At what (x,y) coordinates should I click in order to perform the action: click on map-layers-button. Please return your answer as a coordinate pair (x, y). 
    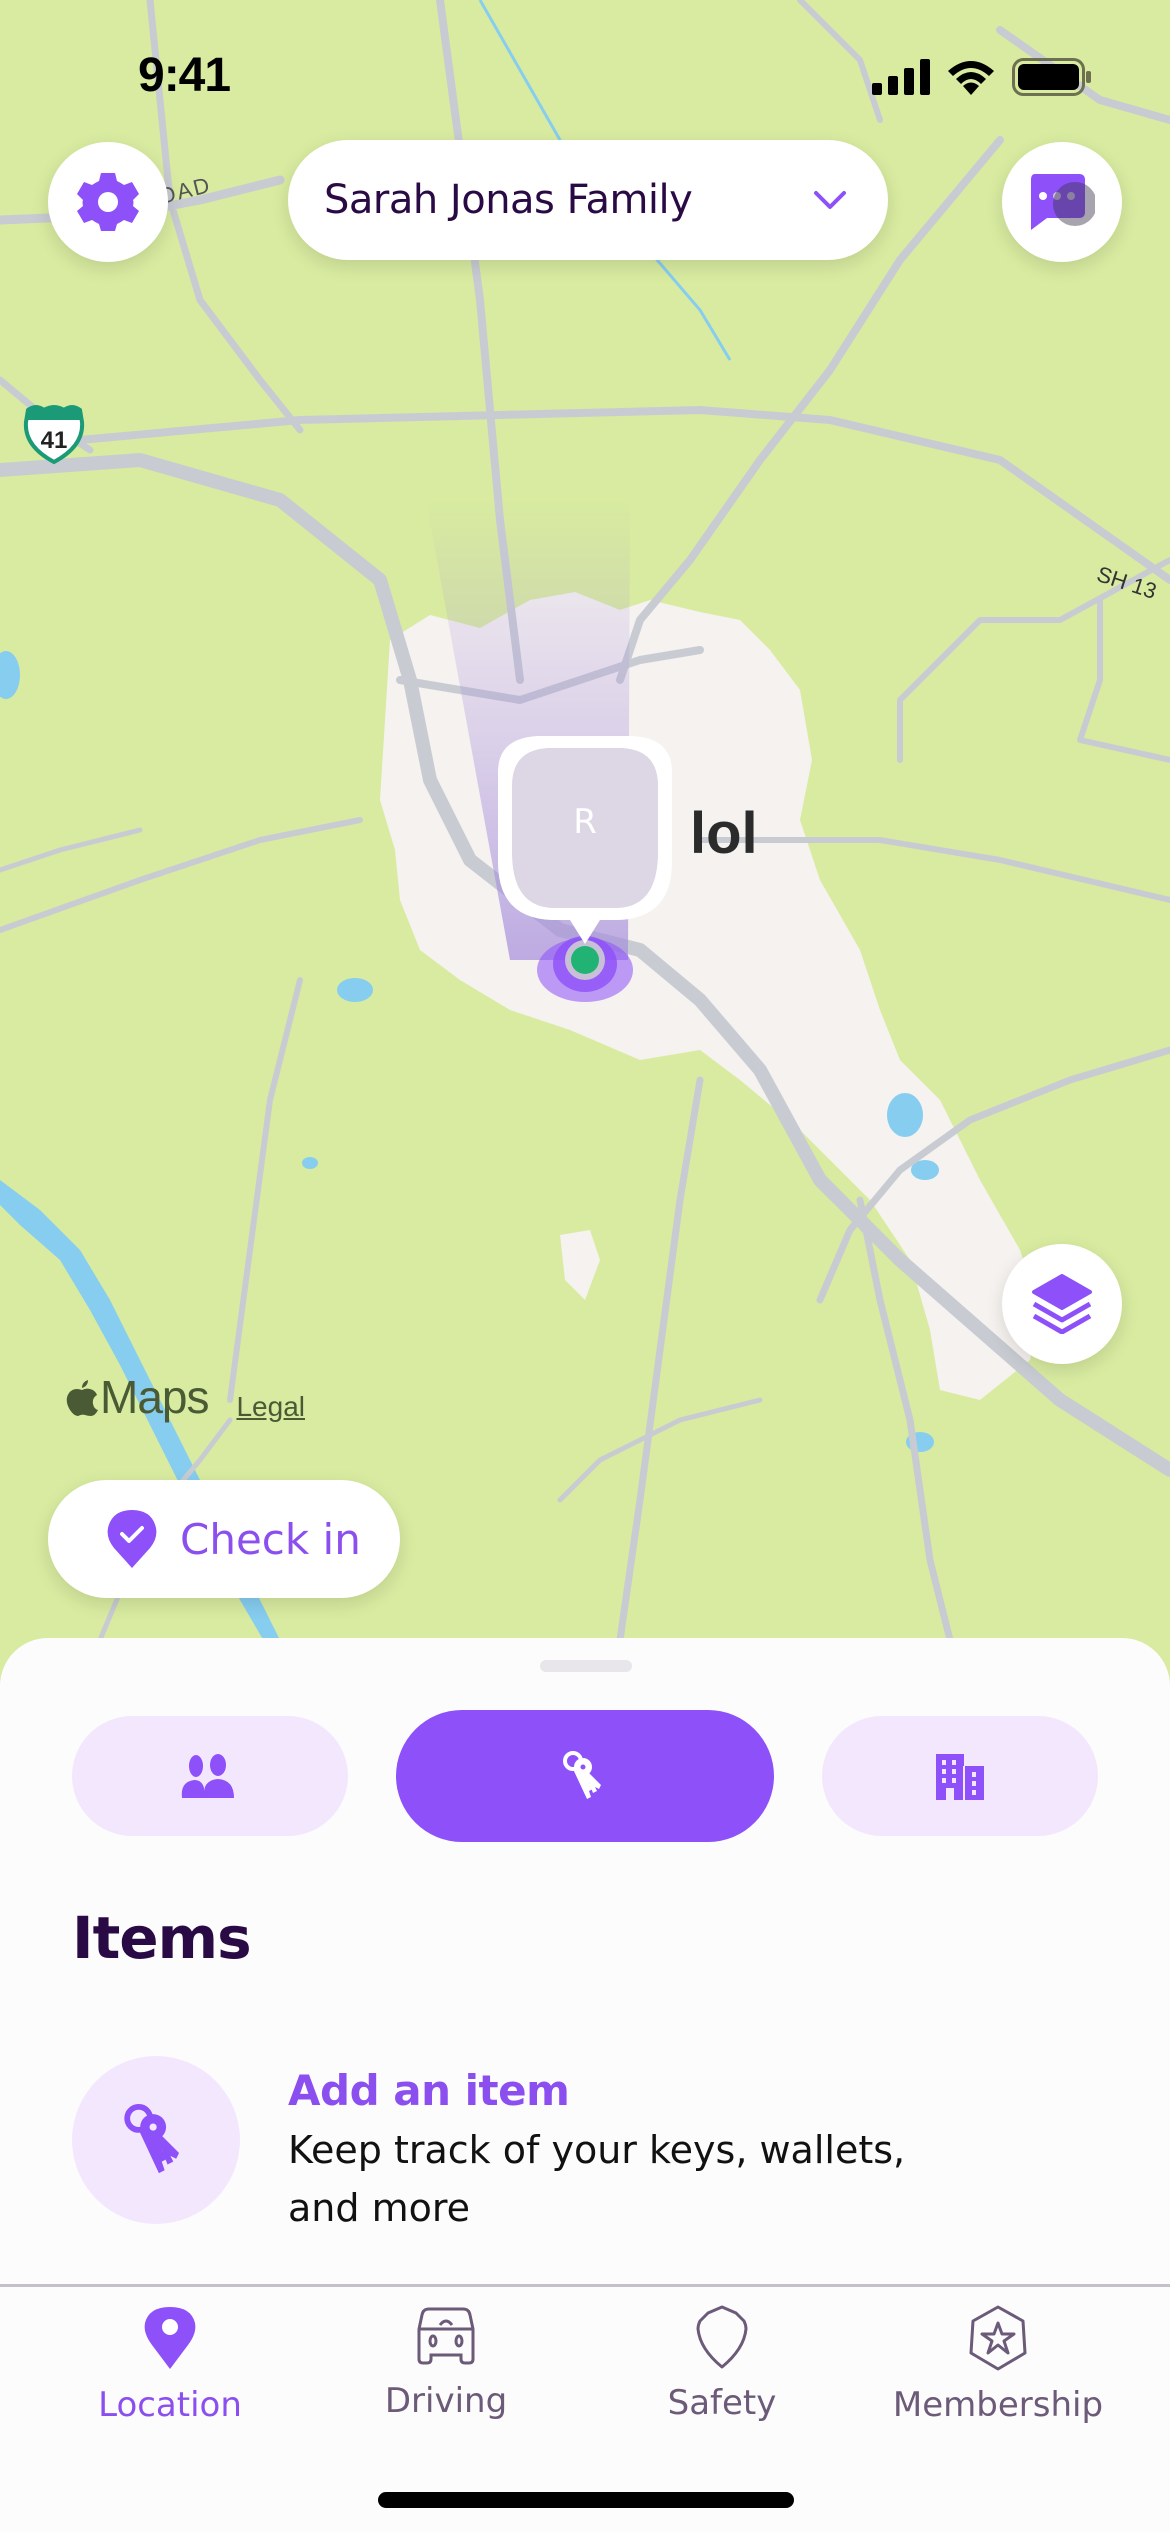
    Looking at the image, I should click on (1062, 1304).